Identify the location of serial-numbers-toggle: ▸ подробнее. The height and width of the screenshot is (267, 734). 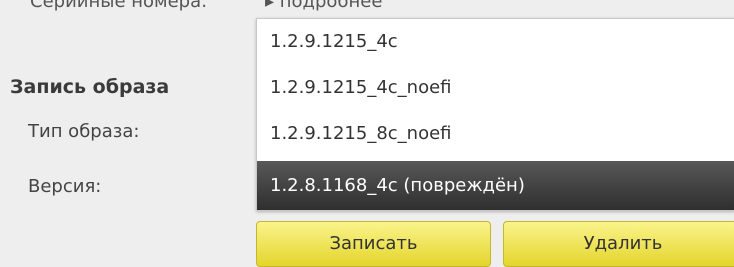
(323, 6).